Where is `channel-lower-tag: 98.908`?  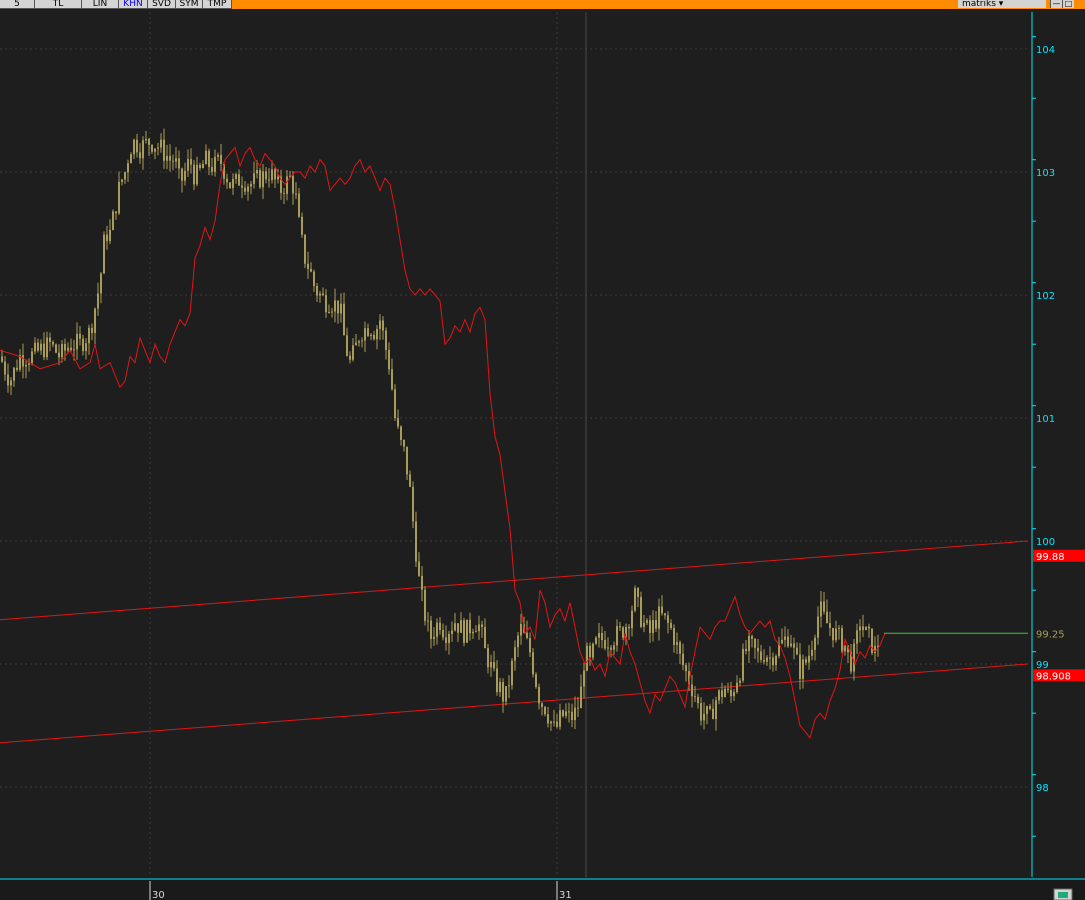 channel-lower-tag: 98.908 is located at coordinates (1059, 675).